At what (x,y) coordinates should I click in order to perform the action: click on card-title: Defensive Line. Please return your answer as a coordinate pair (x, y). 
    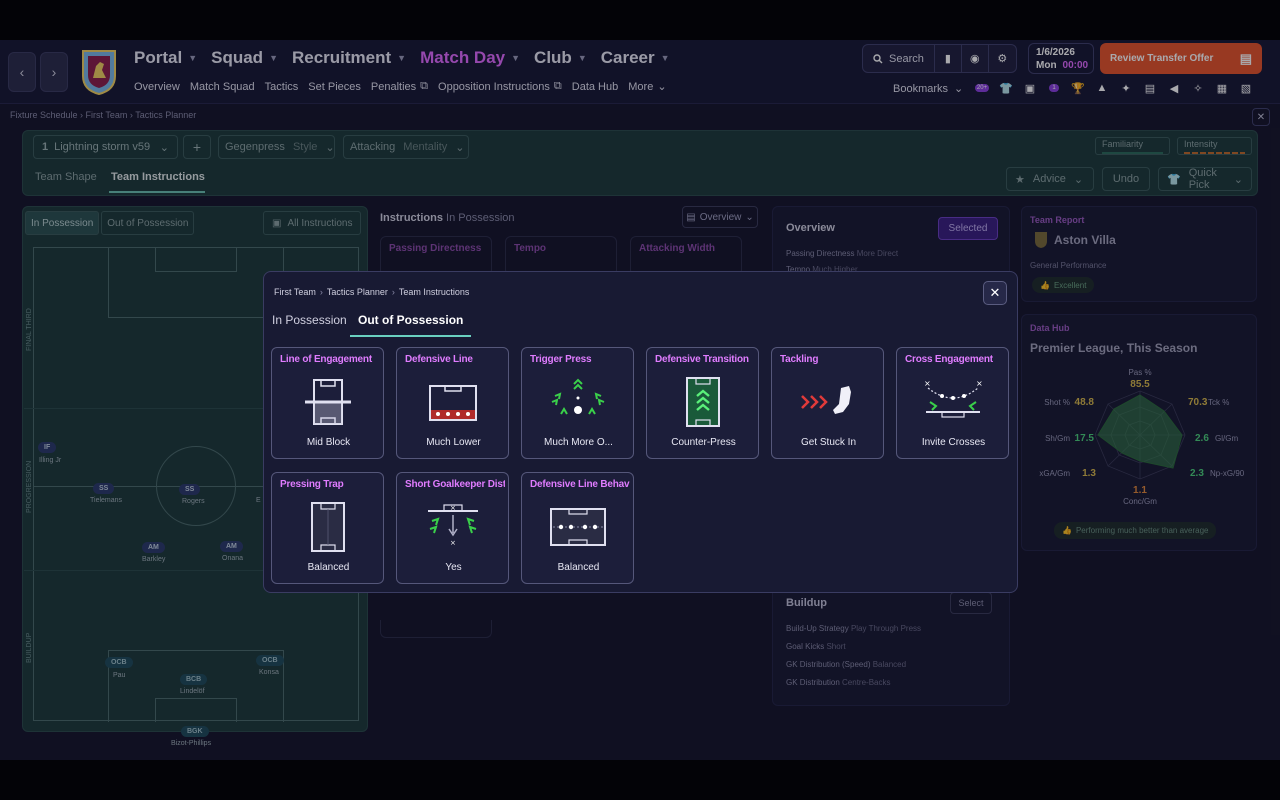
    Looking at the image, I should click on (439, 359).